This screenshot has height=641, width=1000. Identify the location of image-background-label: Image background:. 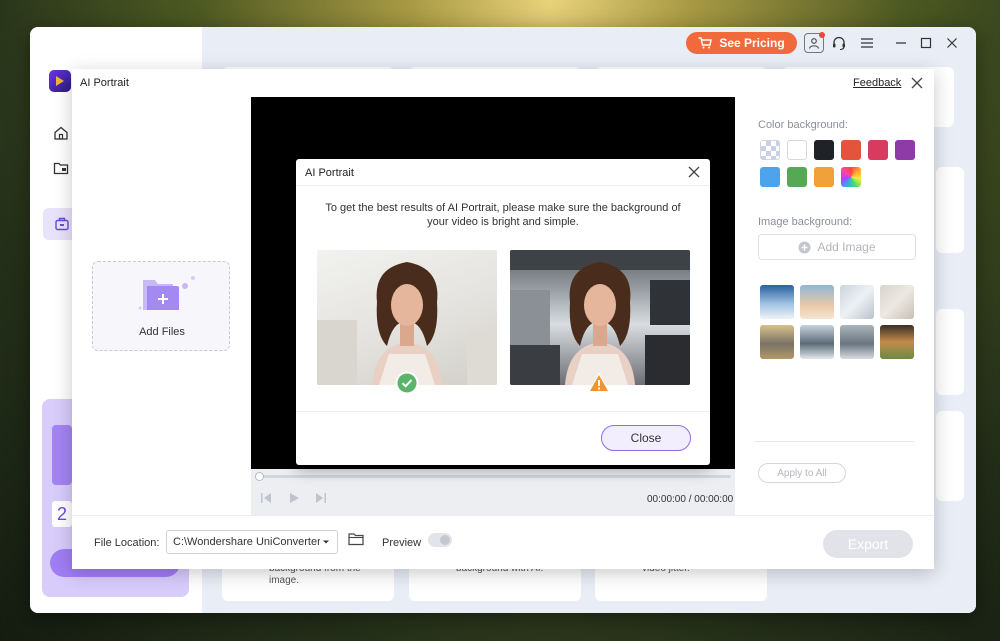
(805, 222).